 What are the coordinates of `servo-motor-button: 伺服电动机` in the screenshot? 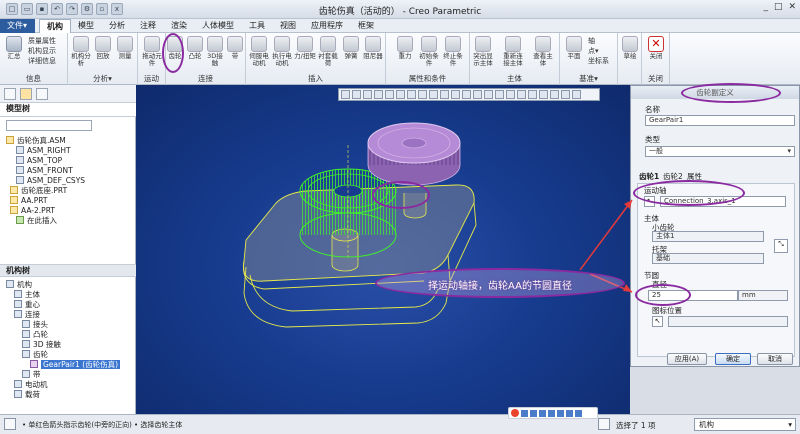 It's located at (259, 51).